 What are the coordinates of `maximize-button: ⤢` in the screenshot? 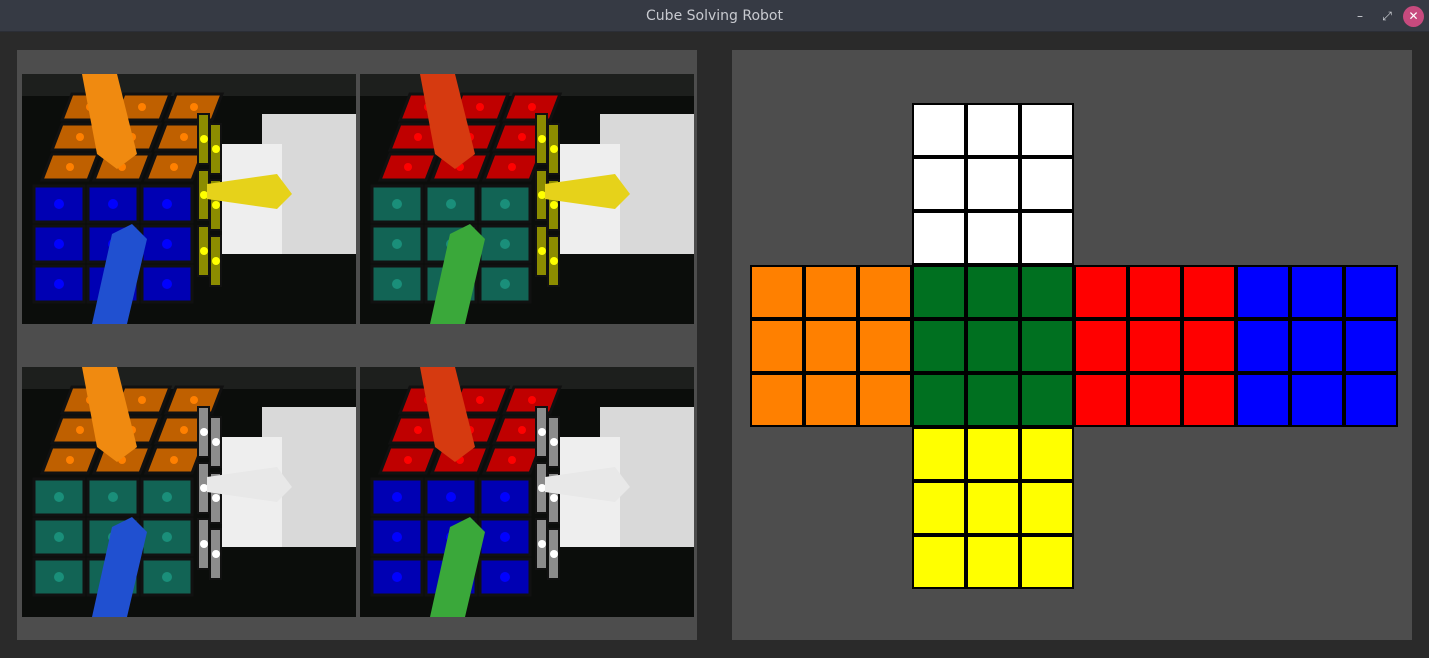 It's located at (1387, 16).